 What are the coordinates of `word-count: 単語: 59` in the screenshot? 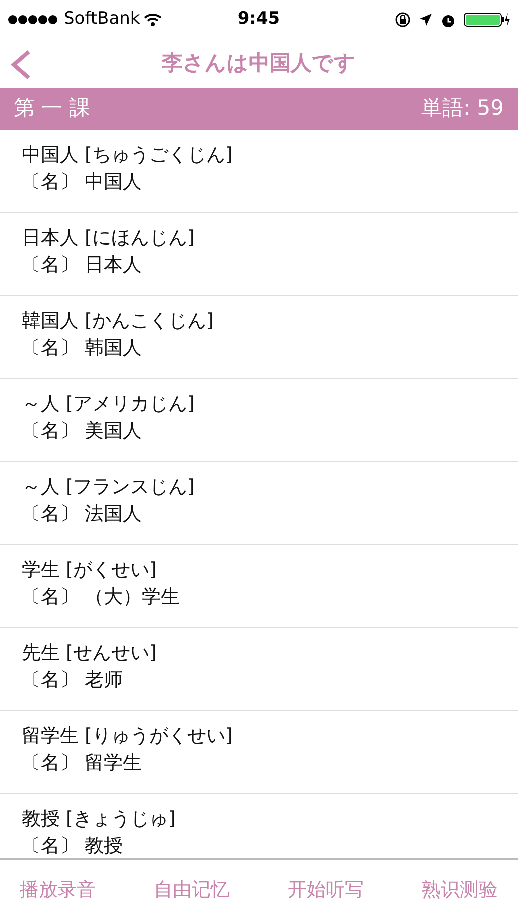 It's located at (463, 108).